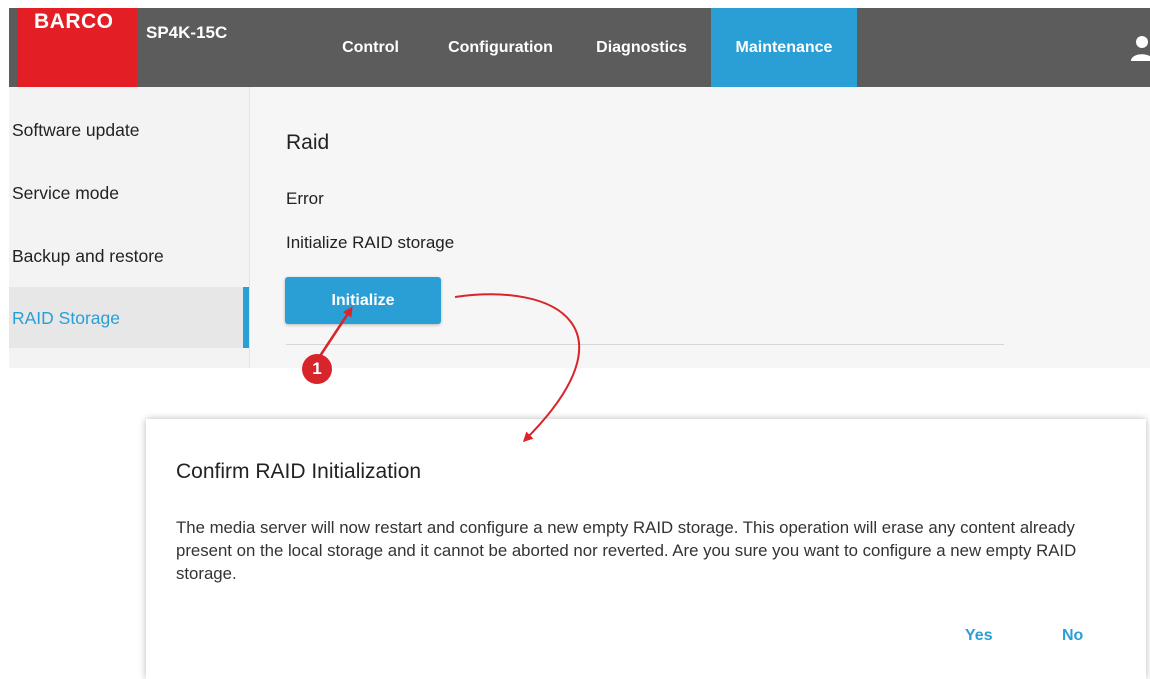  What do you see at coordinates (335, 331) in the screenshot?
I see `pointer-arrow` at bounding box center [335, 331].